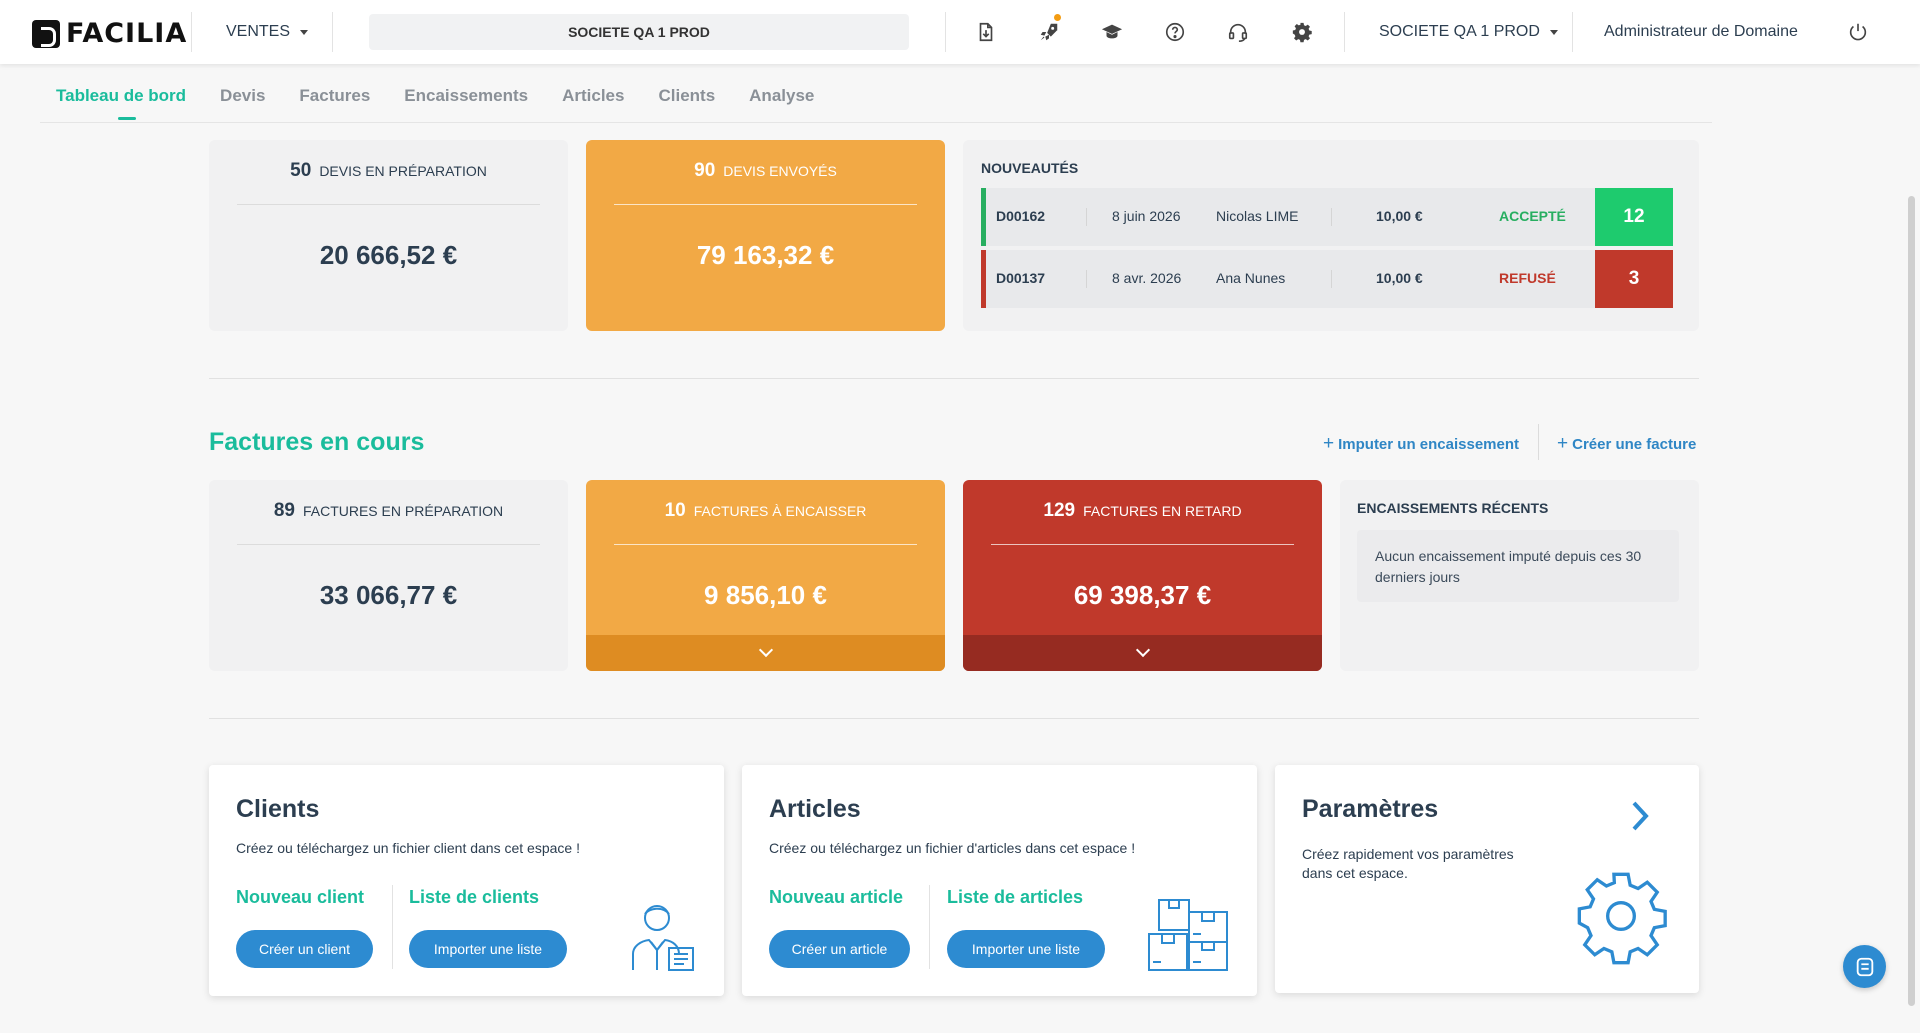  Describe the element at coordinates (1057, 17) in the screenshot. I see `notification-dot` at that location.